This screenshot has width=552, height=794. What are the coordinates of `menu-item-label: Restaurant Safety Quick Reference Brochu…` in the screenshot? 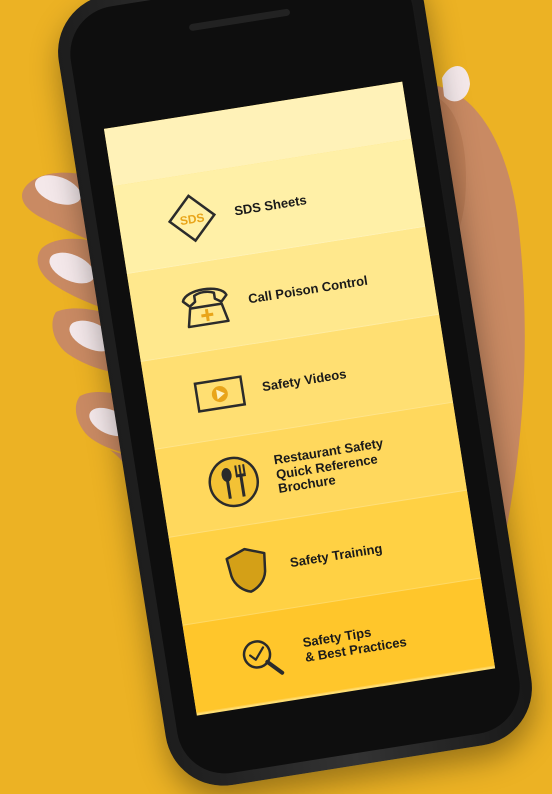 It's located at (328, 465).